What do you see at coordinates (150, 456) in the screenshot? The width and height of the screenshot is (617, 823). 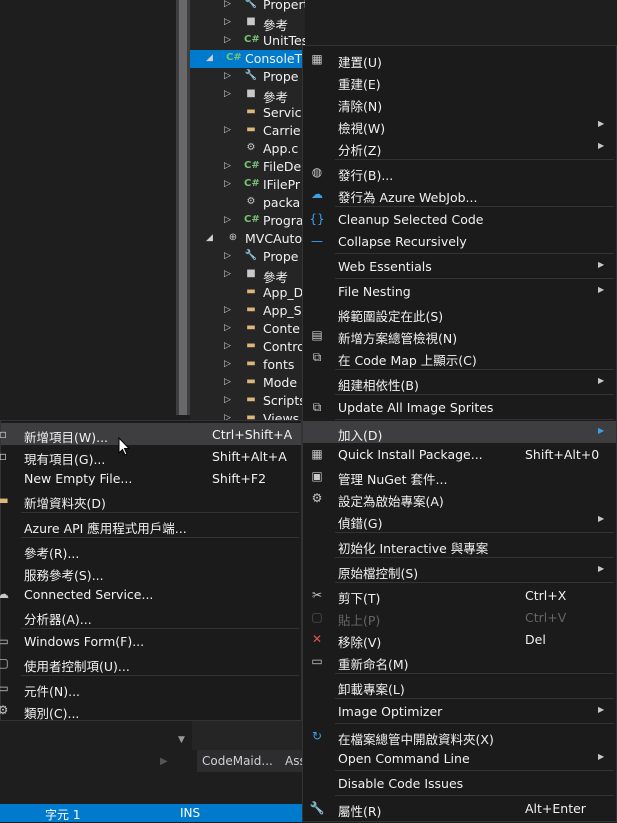 I see `menu-item: ▫ 現有項目(G)... Shift+Alt+A` at bounding box center [150, 456].